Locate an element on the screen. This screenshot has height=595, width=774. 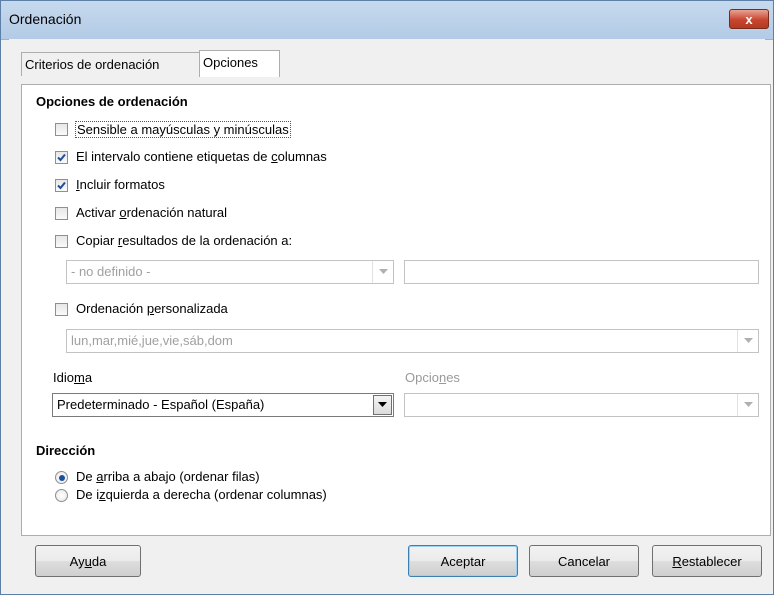
copy-target-select: - no definido - is located at coordinates (230, 272).